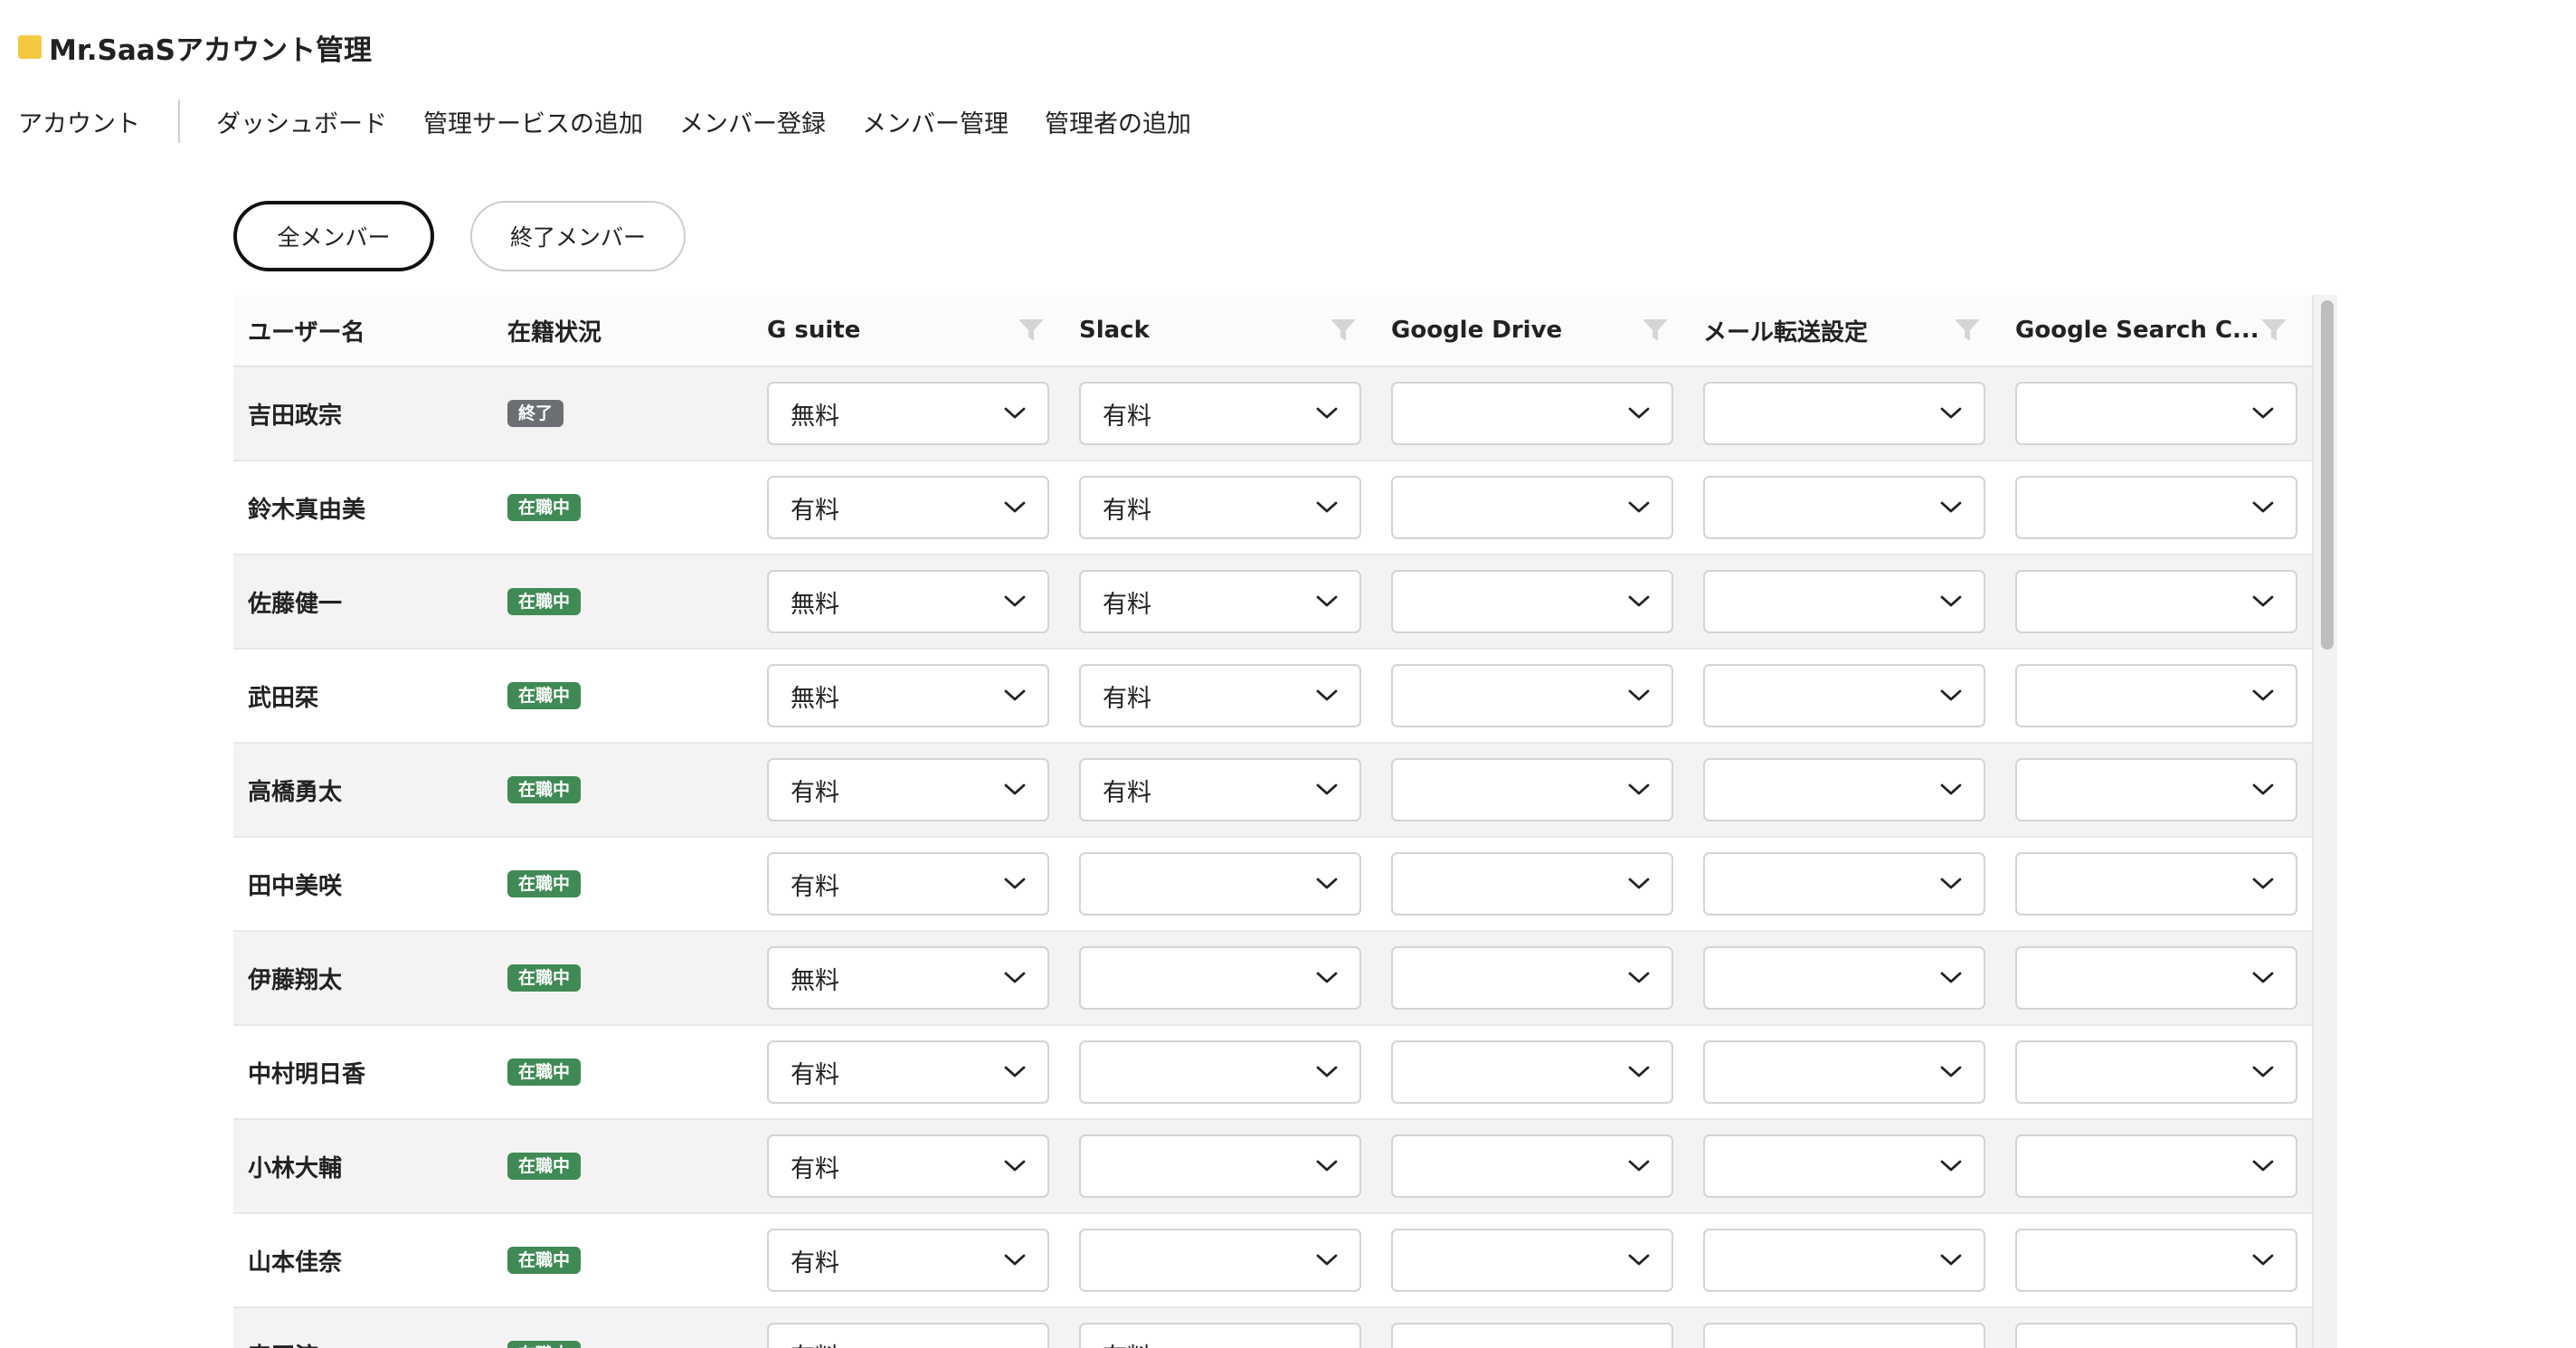 The width and height of the screenshot is (2576, 1348). Describe the element at coordinates (752, 122) in the screenshot. I see `nav-link-member-register: メンバー登録` at that location.